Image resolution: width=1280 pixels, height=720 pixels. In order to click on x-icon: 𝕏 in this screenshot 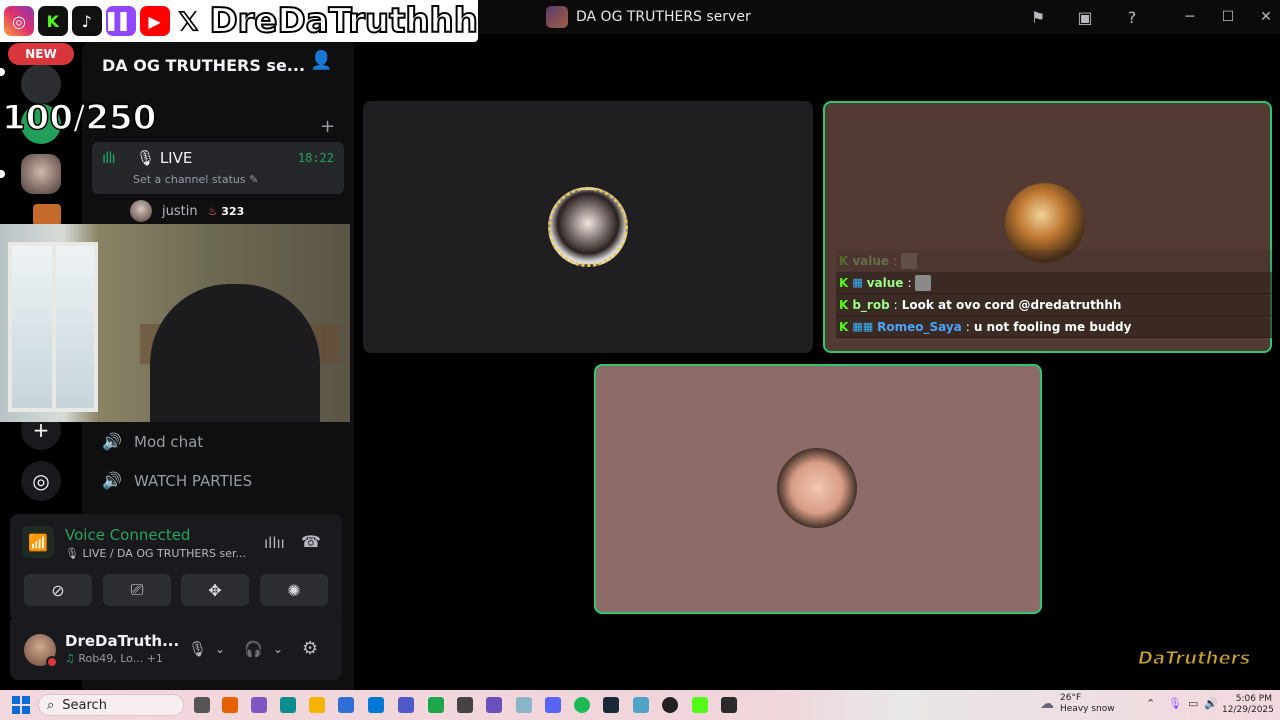, I will do `click(188, 21)`.